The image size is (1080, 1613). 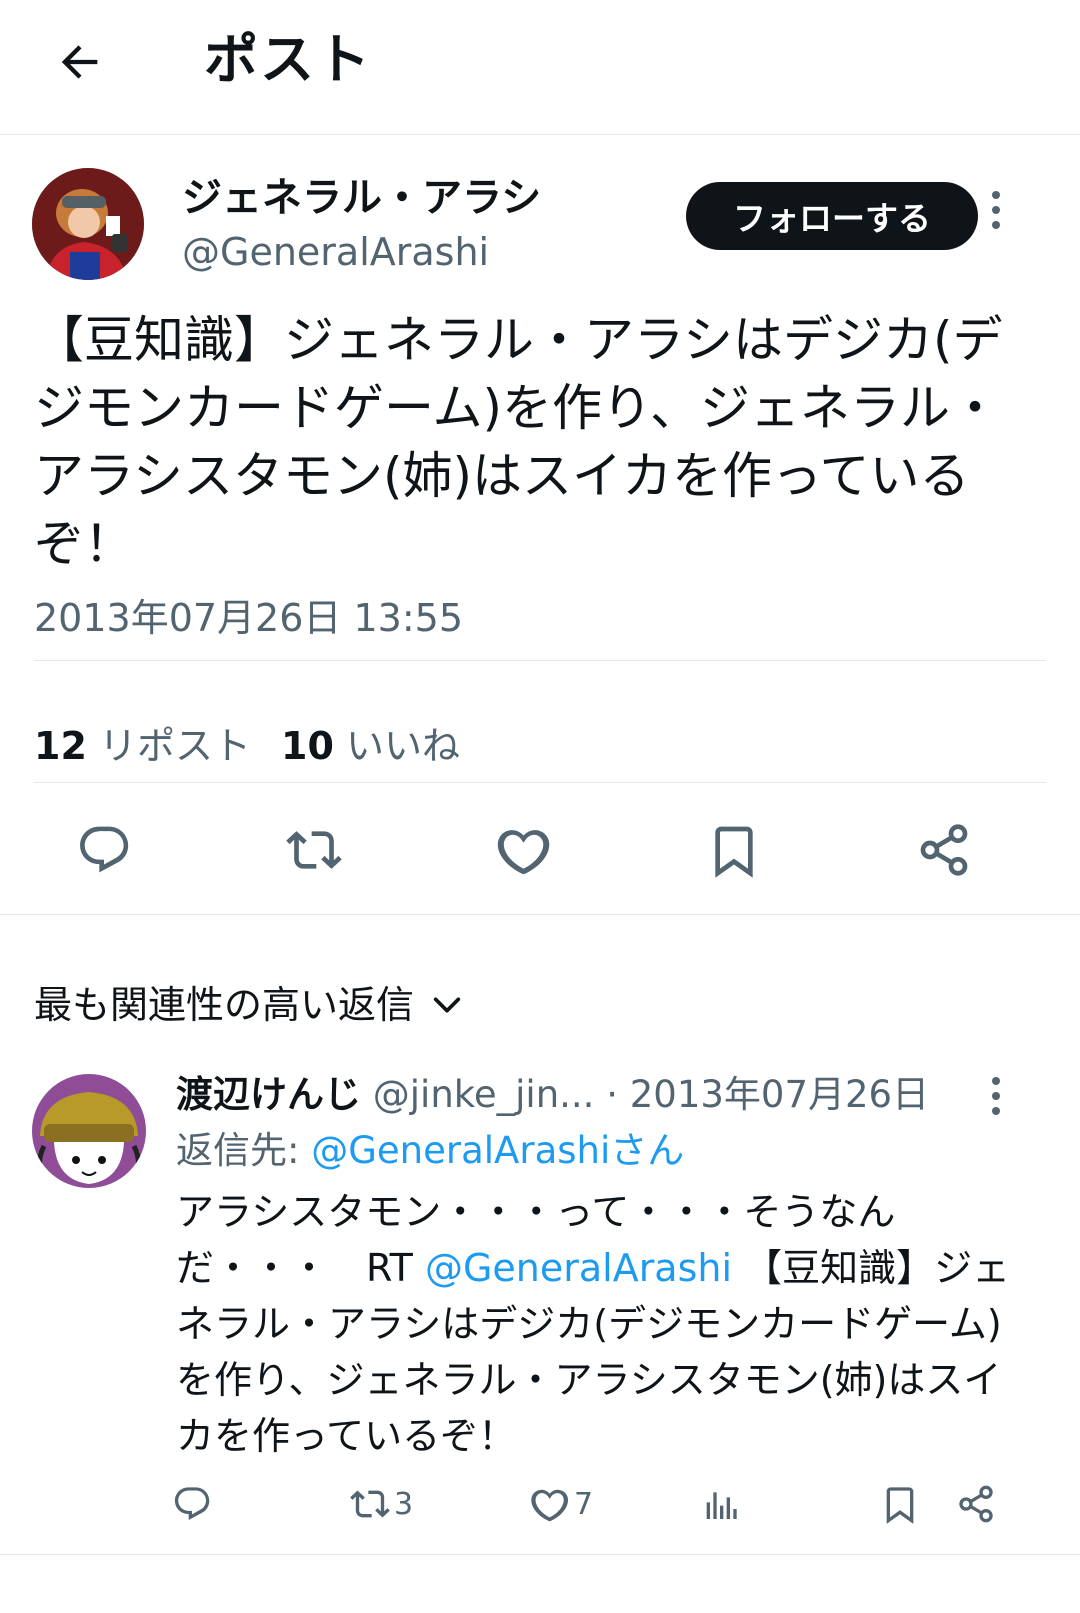 I want to click on reply-share-button, so click(x=976, y=1504).